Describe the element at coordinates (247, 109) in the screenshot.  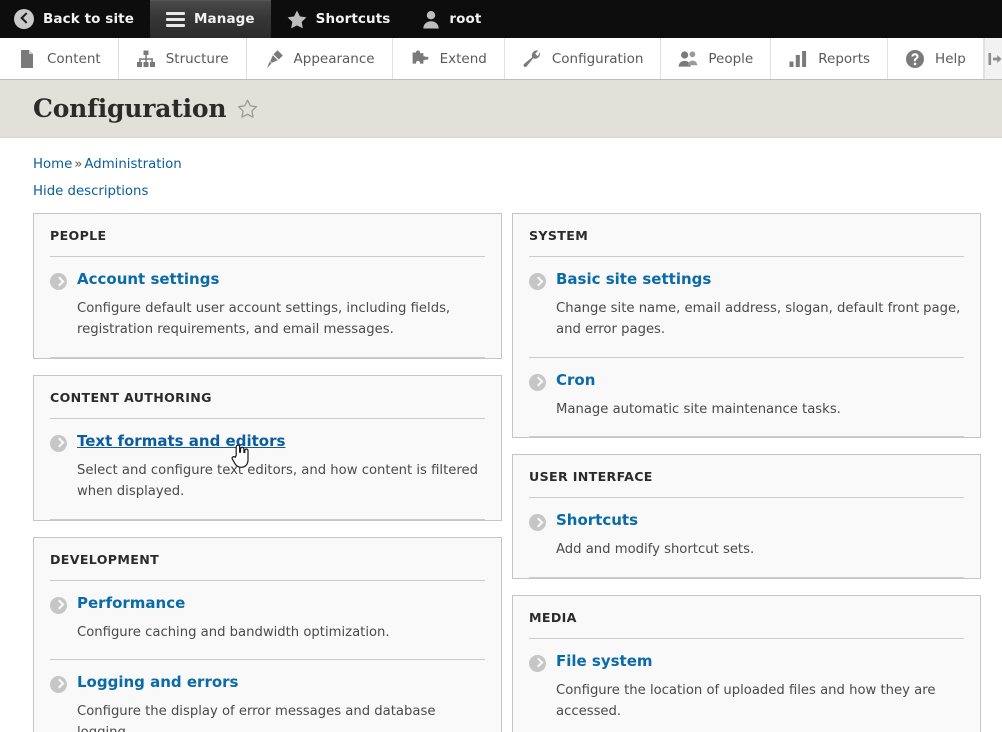
I see `star-outline-icon` at that location.